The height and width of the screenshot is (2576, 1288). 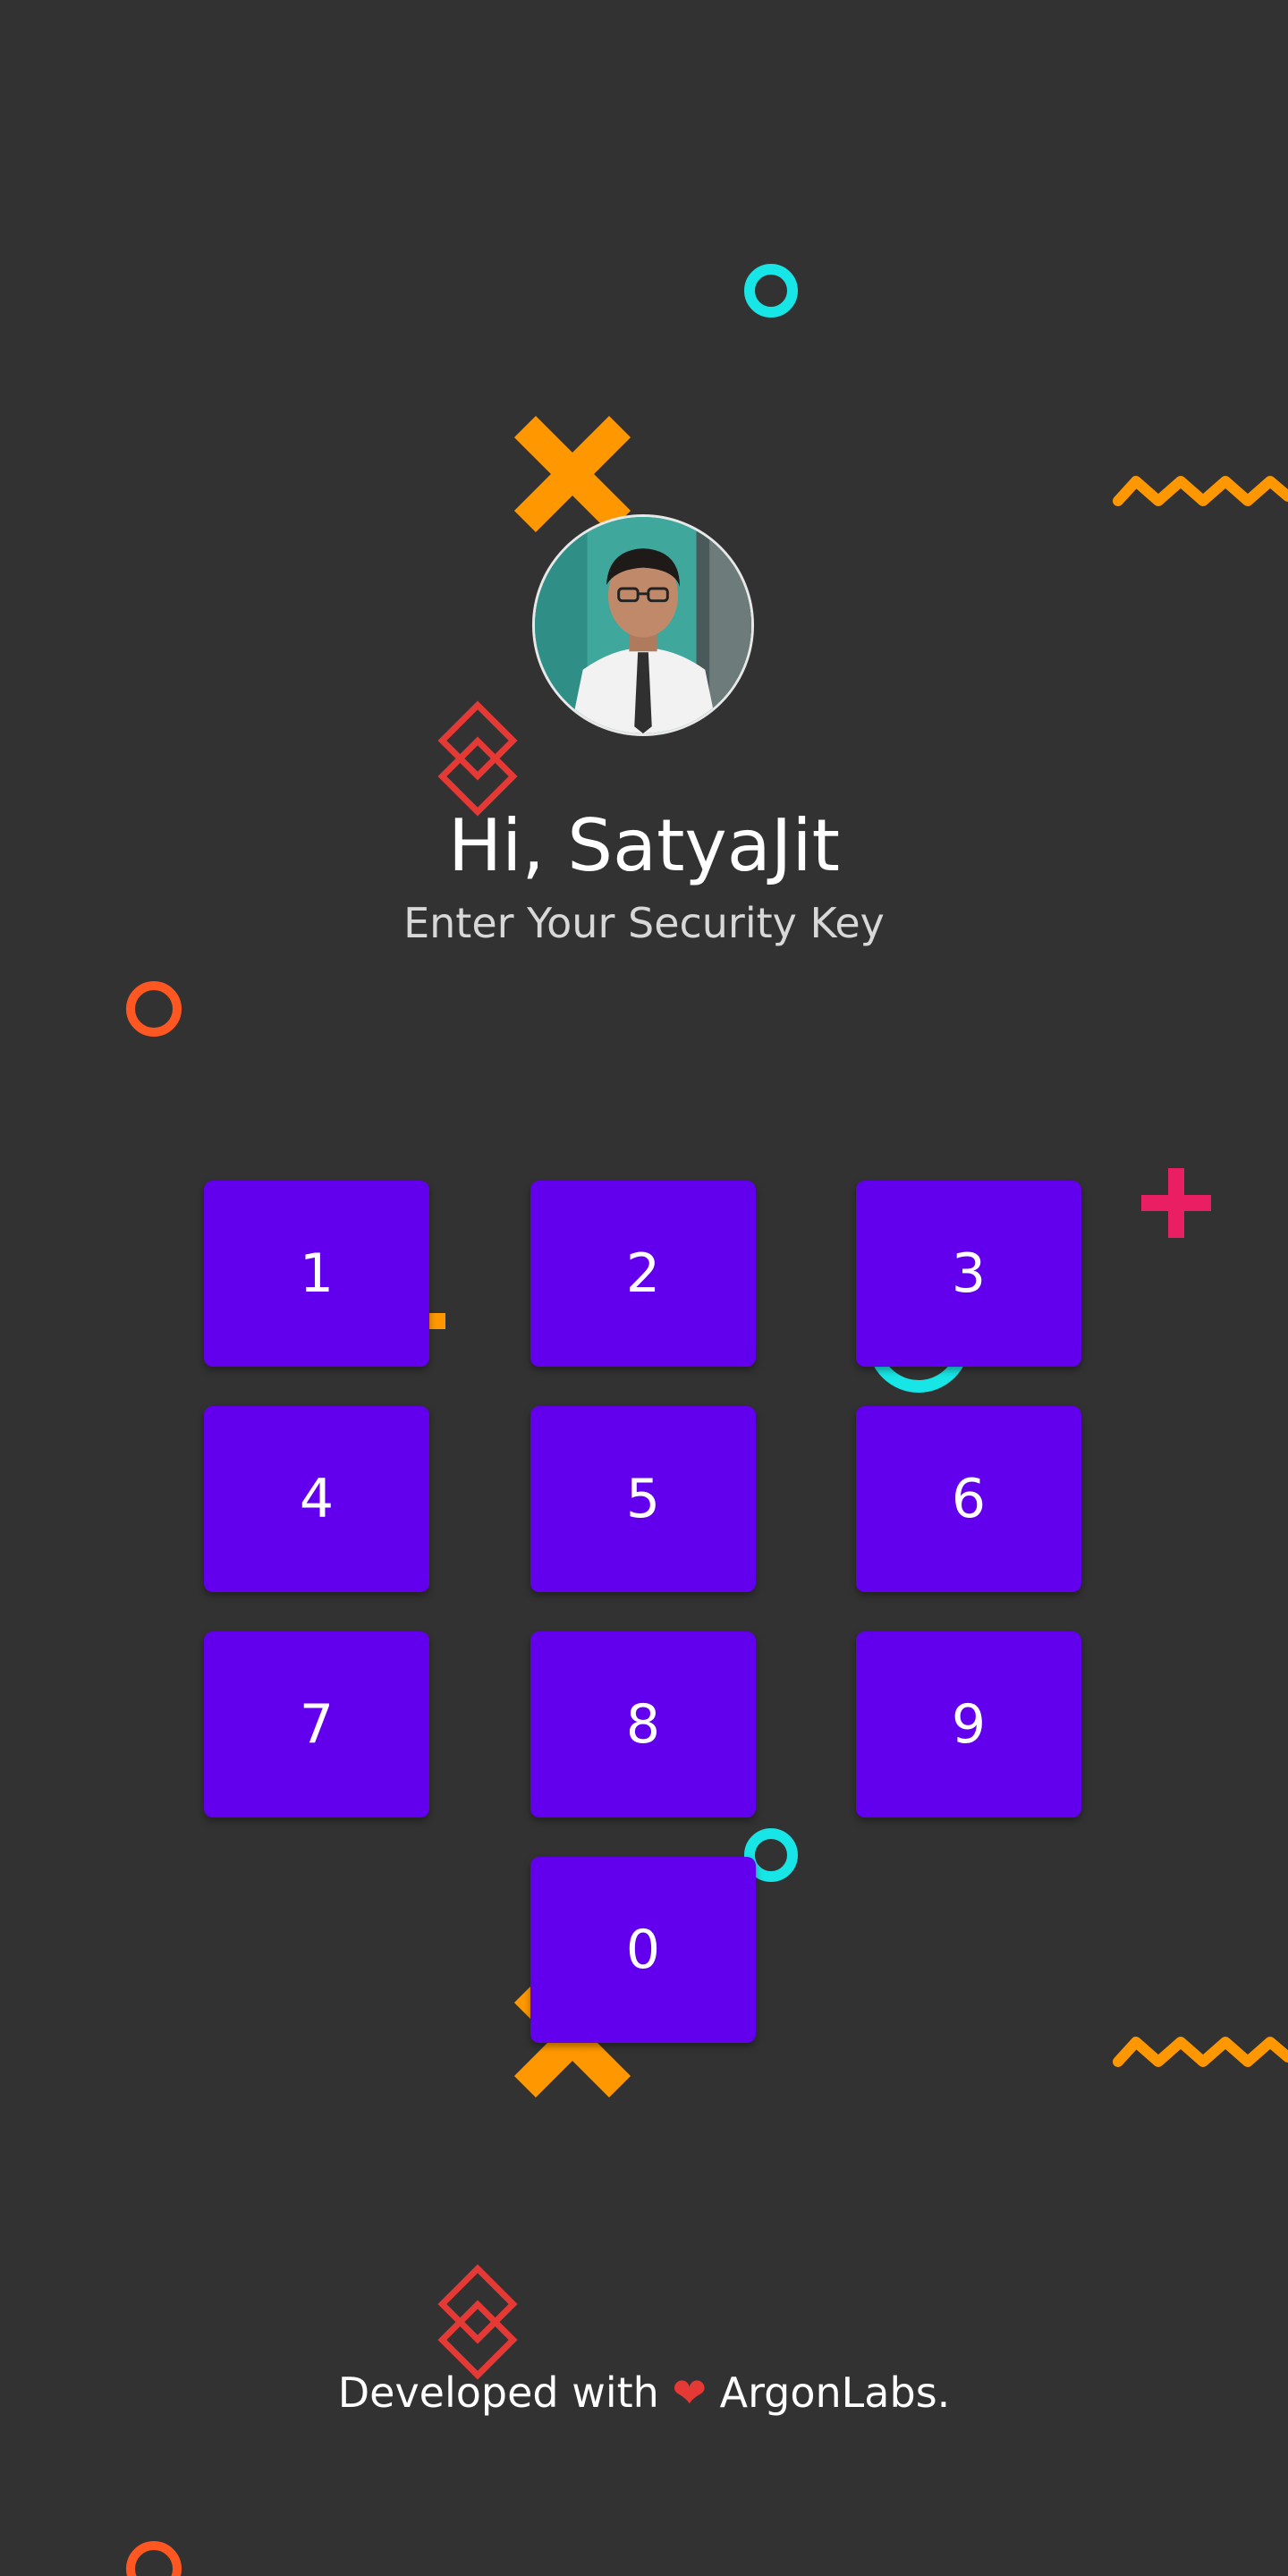 I want to click on orange-zigzag-decoration, so click(x=1200, y=491).